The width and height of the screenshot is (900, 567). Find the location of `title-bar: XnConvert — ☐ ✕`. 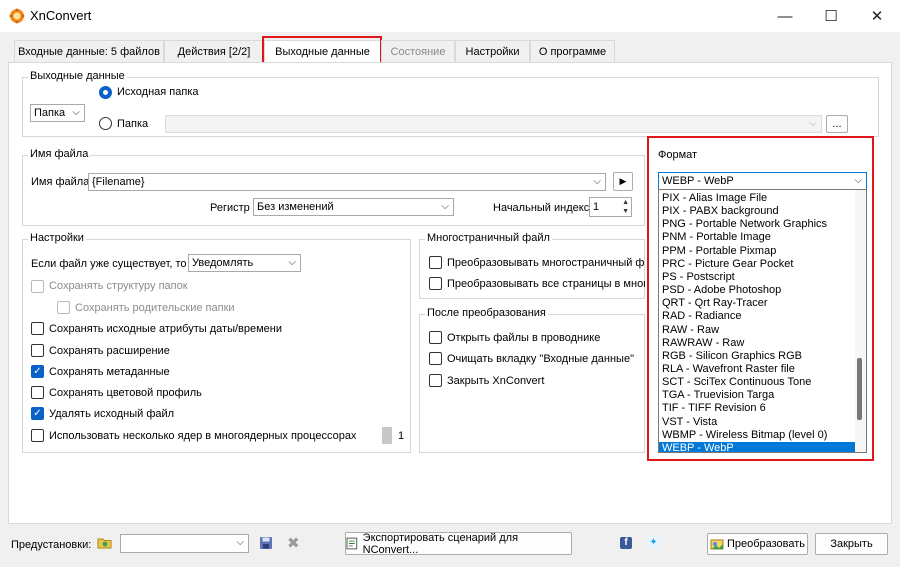

title-bar: XnConvert — ☐ ✕ is located at coordinates (450, 16).